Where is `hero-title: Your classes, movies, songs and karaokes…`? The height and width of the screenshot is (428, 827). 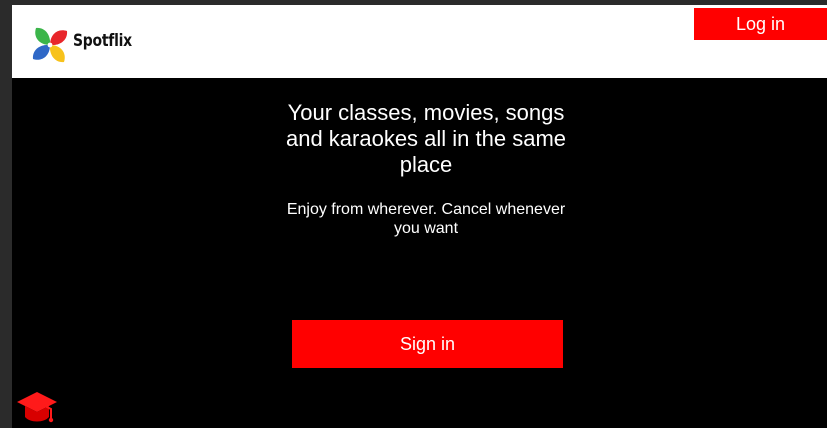 hero-title: Your classes, movies, songs and karaokes… is located at coordinates (426, 138).